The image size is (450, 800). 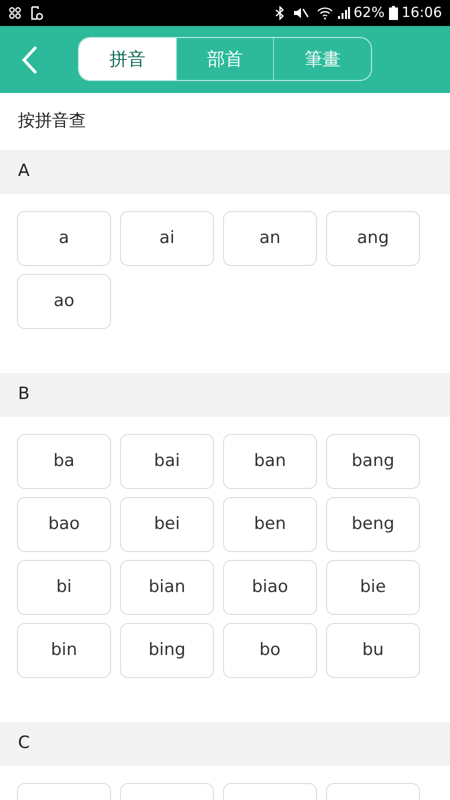 I want to click on wifi-icon, so click(x=324, y=13).